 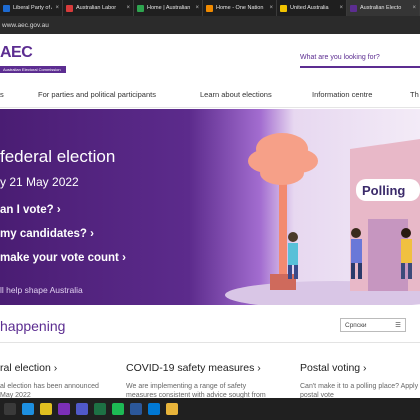 I want to click on edge-icon, so click(x=28, y=409).